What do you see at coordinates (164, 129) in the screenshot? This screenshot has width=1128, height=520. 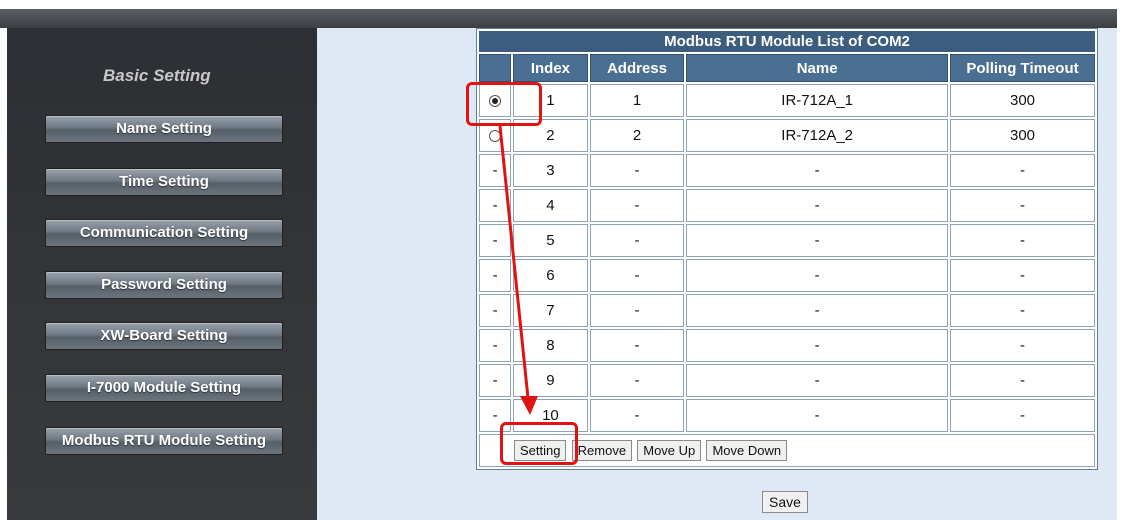 I see `name-setting-button: Name Setting` at bounding box center [164, 129].